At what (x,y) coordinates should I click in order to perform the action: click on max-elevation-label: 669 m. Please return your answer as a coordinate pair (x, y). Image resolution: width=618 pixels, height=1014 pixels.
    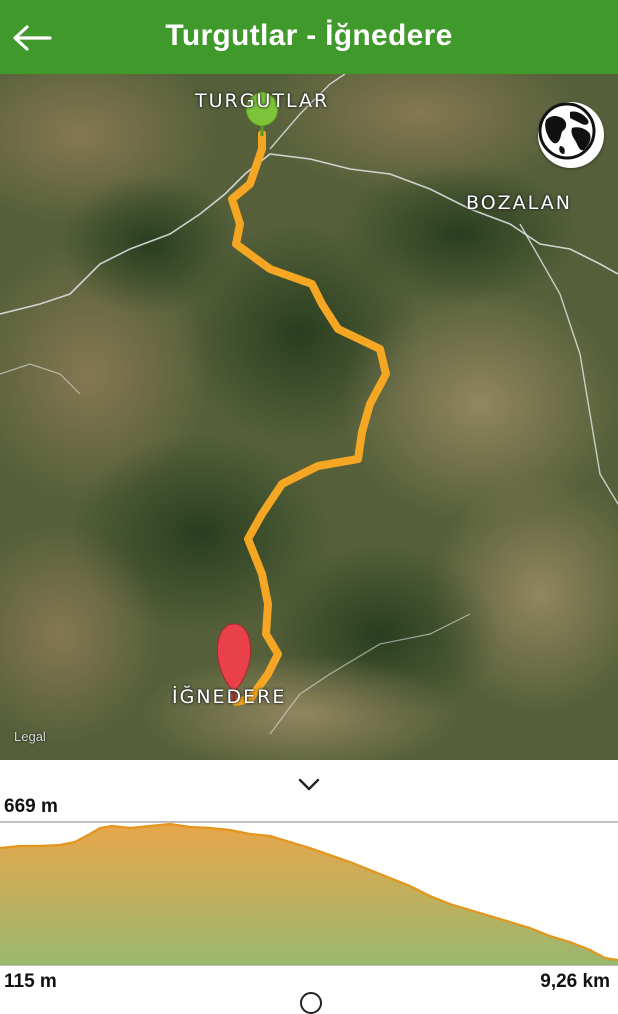
    Looking at the image, I should click on (31, 806).